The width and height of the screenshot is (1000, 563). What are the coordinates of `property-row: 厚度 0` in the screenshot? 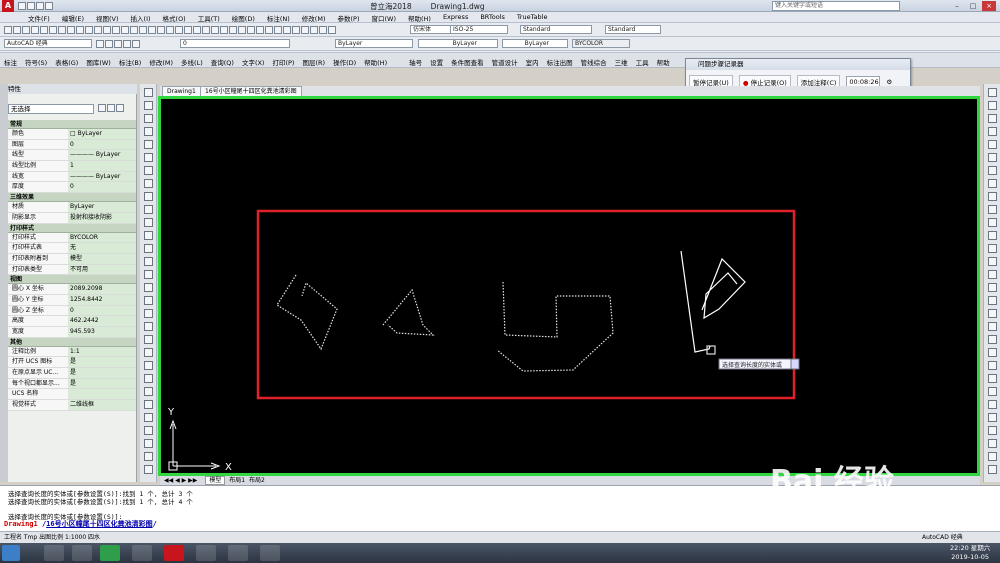 It's located at (72, 188).